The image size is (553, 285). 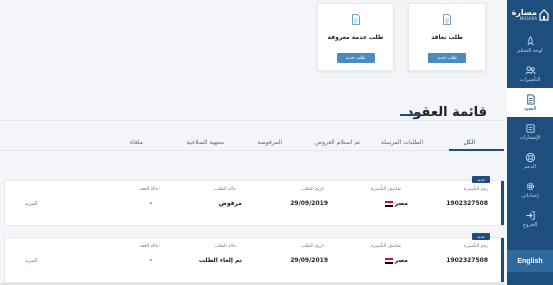 I want to click on card-title: طلب تعاقد, so click(x=447, y=37).